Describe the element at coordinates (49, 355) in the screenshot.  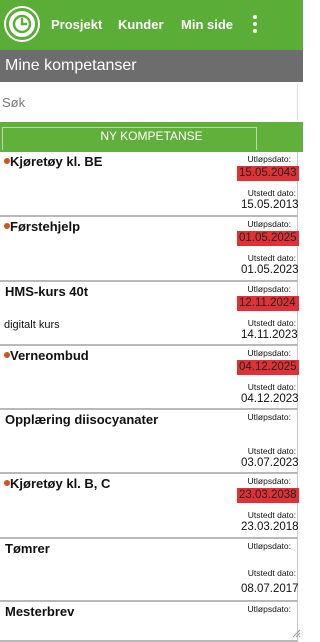
I see `competence-name: Verneombud` at that location.